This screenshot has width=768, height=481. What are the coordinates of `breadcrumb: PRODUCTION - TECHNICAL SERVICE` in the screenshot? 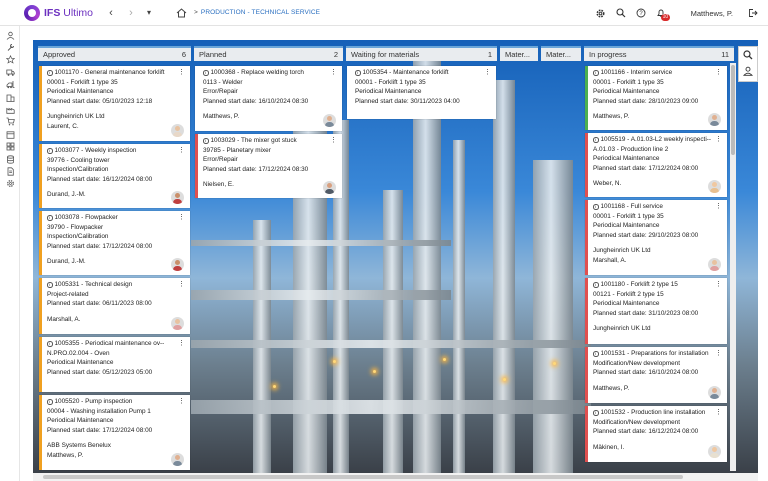 It's located at (260, 12).